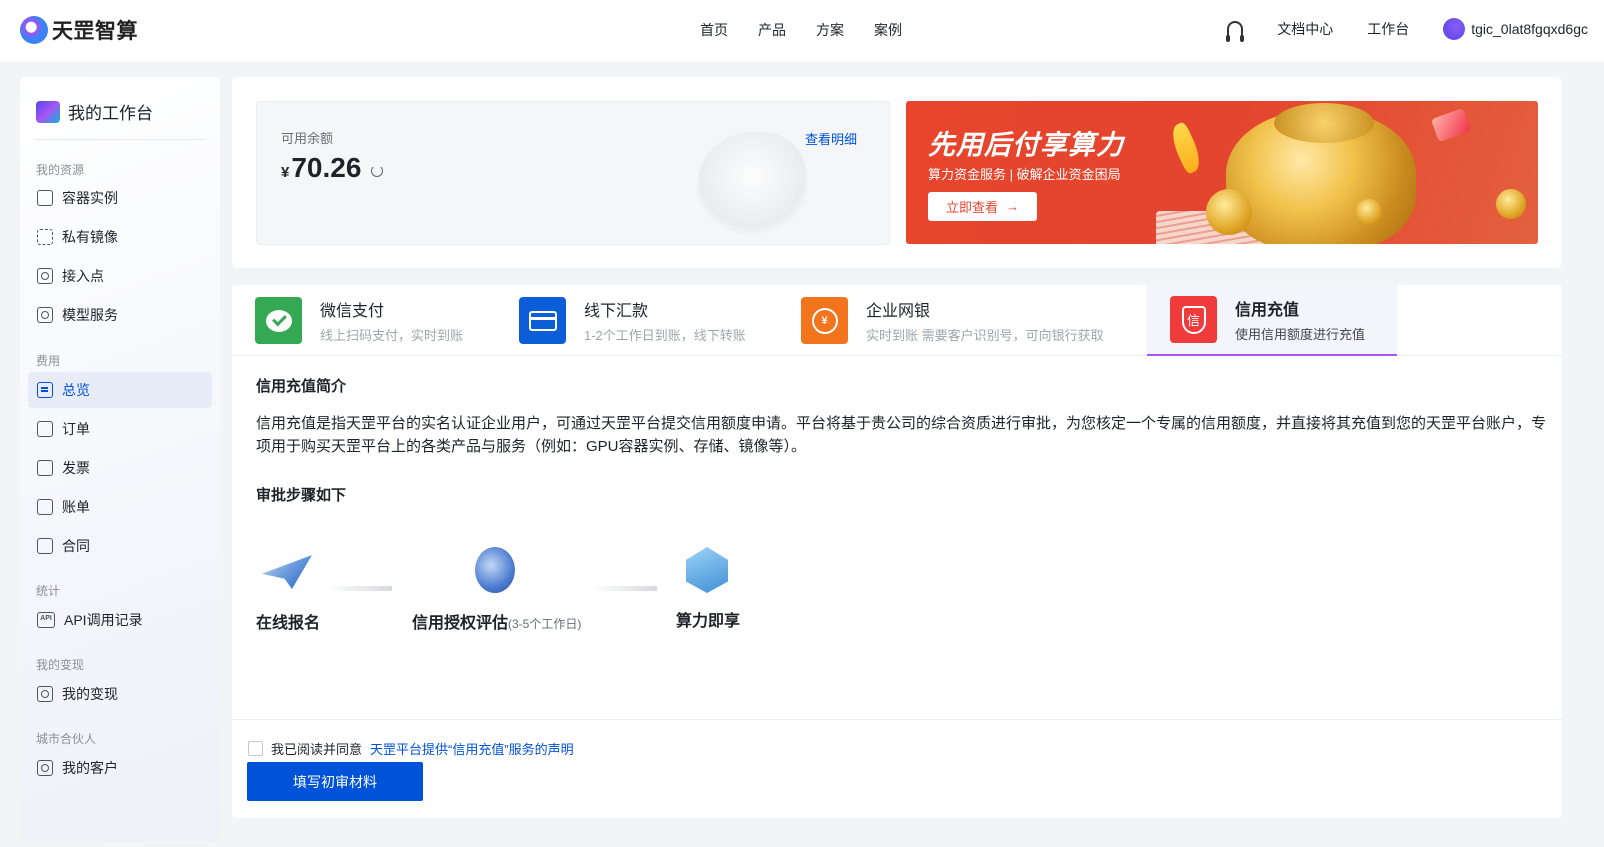 The height and width of the screenshot is (847, 1604). I want to click on step-2-text: 信用授权评估, so click(460, 623).